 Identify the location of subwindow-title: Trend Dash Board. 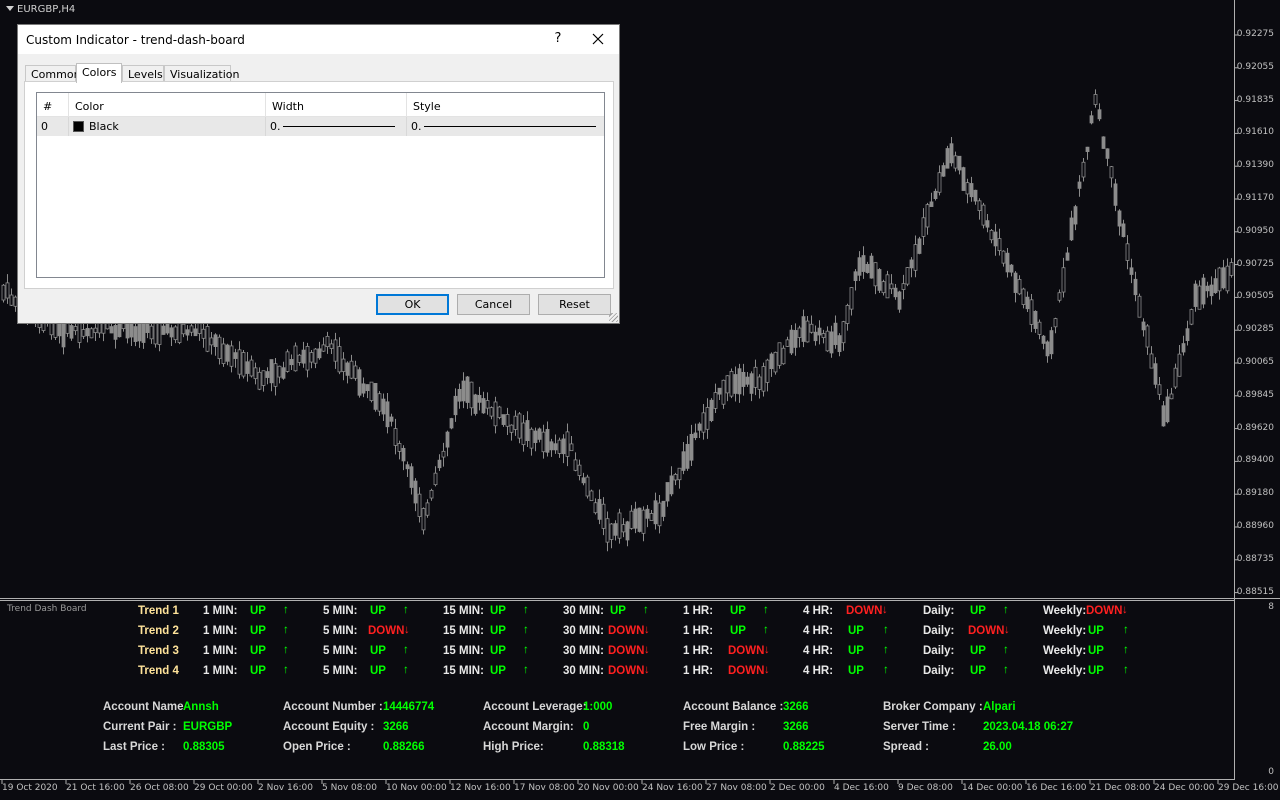
(47, 609).